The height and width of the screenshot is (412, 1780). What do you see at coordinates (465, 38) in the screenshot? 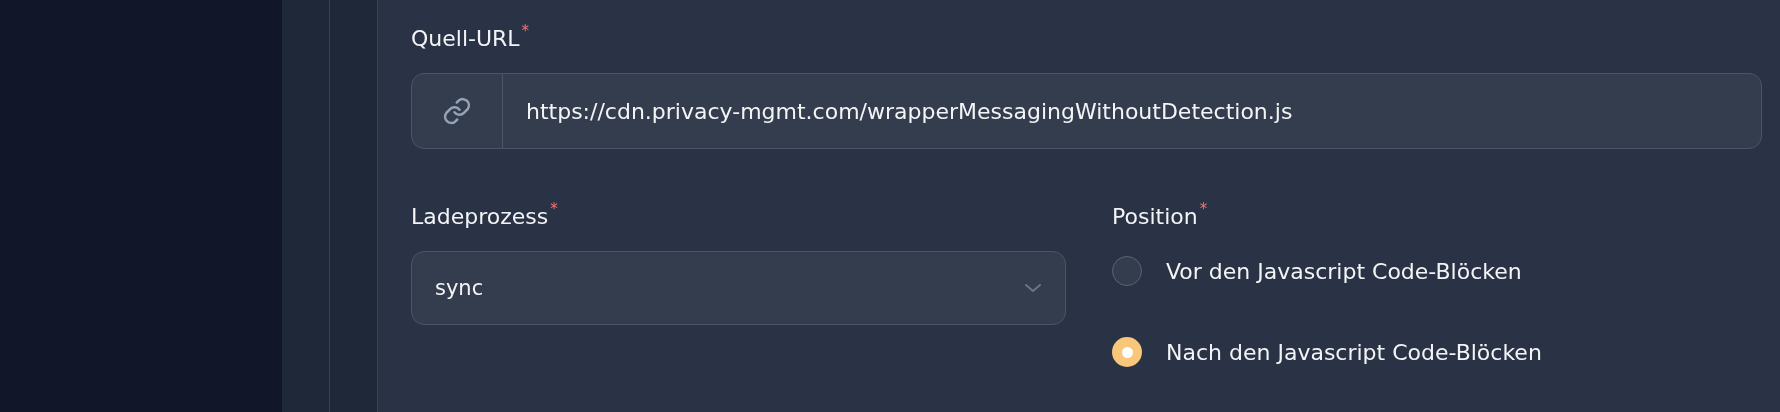
I see `field-label: Quell-URL` at bounding box center [465, 38].